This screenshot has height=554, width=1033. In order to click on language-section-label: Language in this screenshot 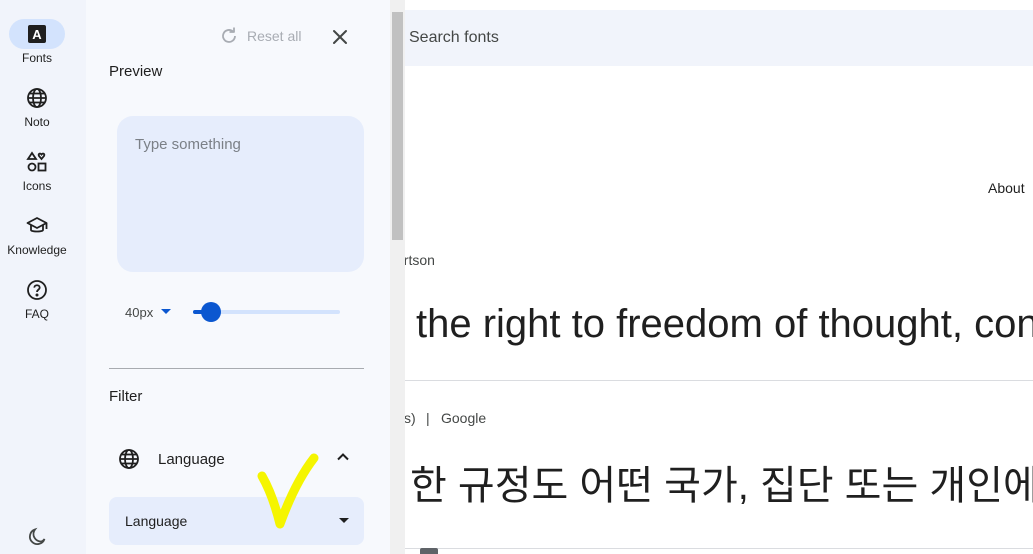, I will do `click(191, 459)`.